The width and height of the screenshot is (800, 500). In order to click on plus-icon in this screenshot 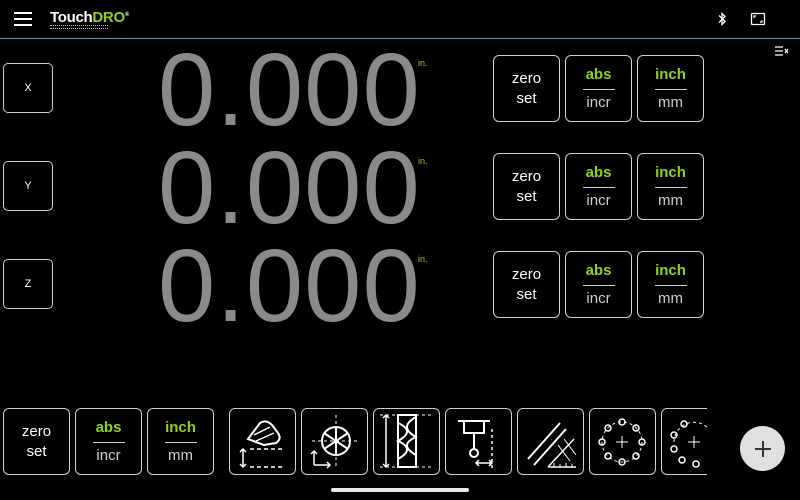, I will do `click(762, 448)`.